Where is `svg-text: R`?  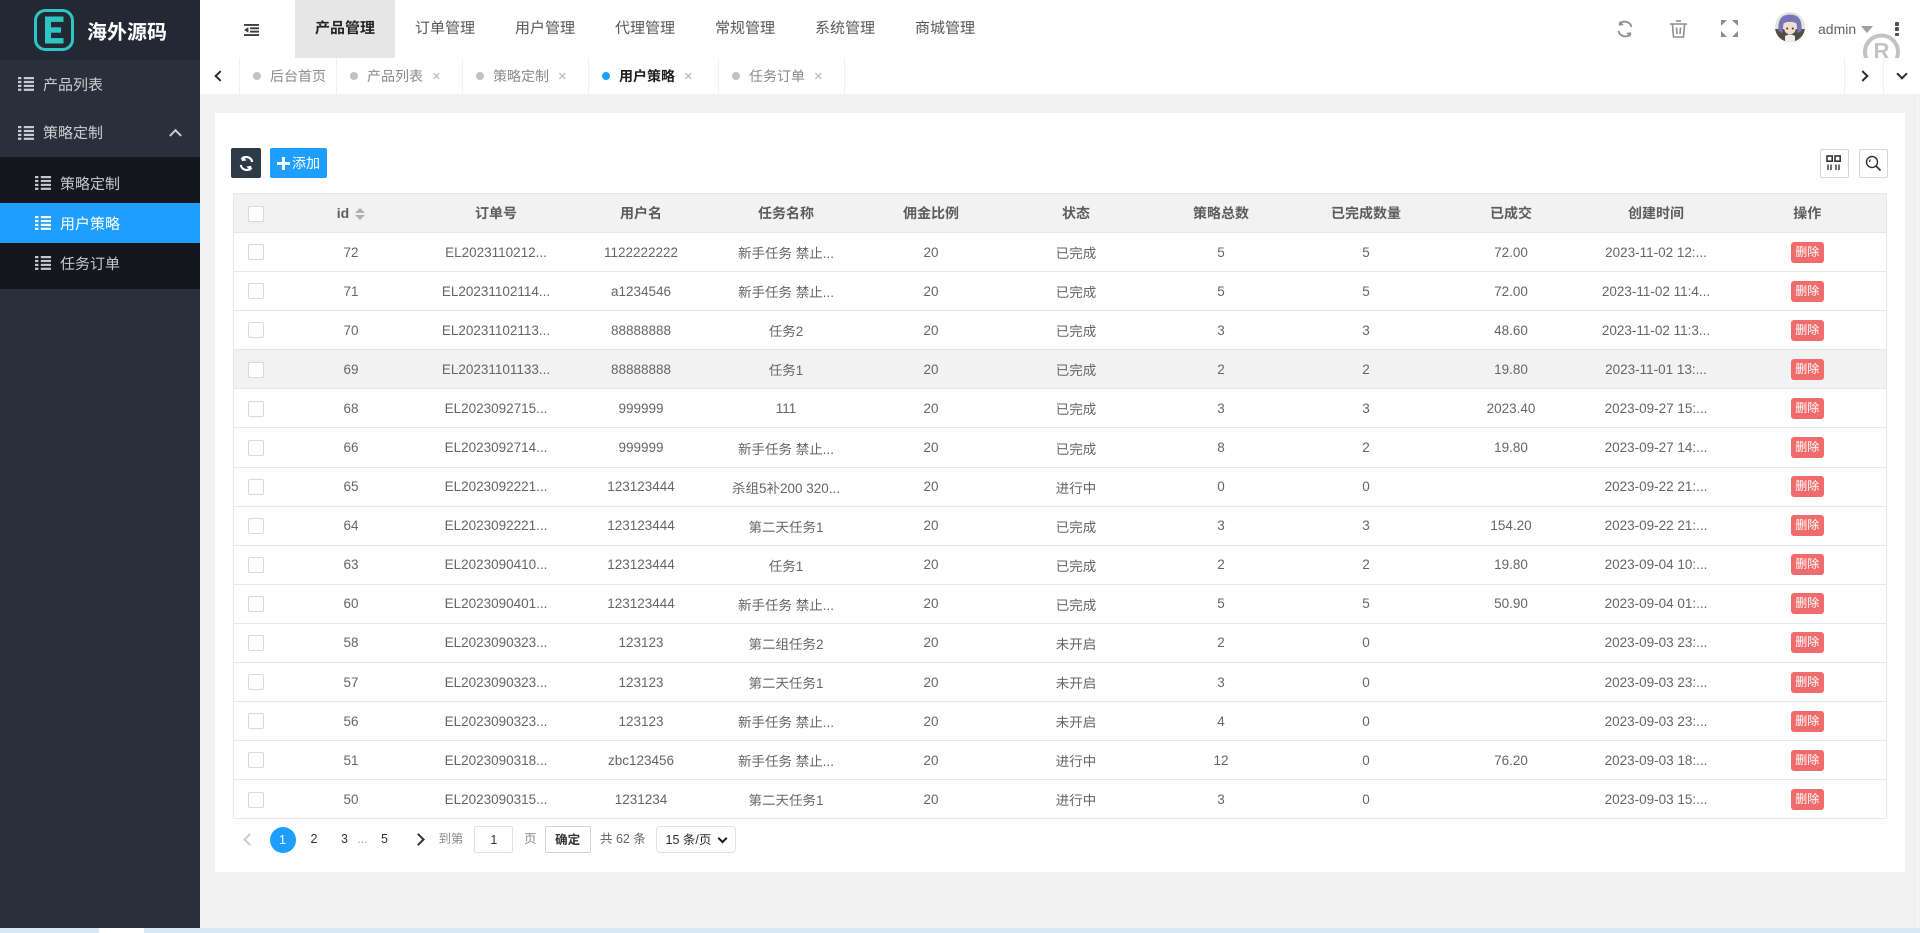 svg-text: R is located at coordinates (1882, 49).